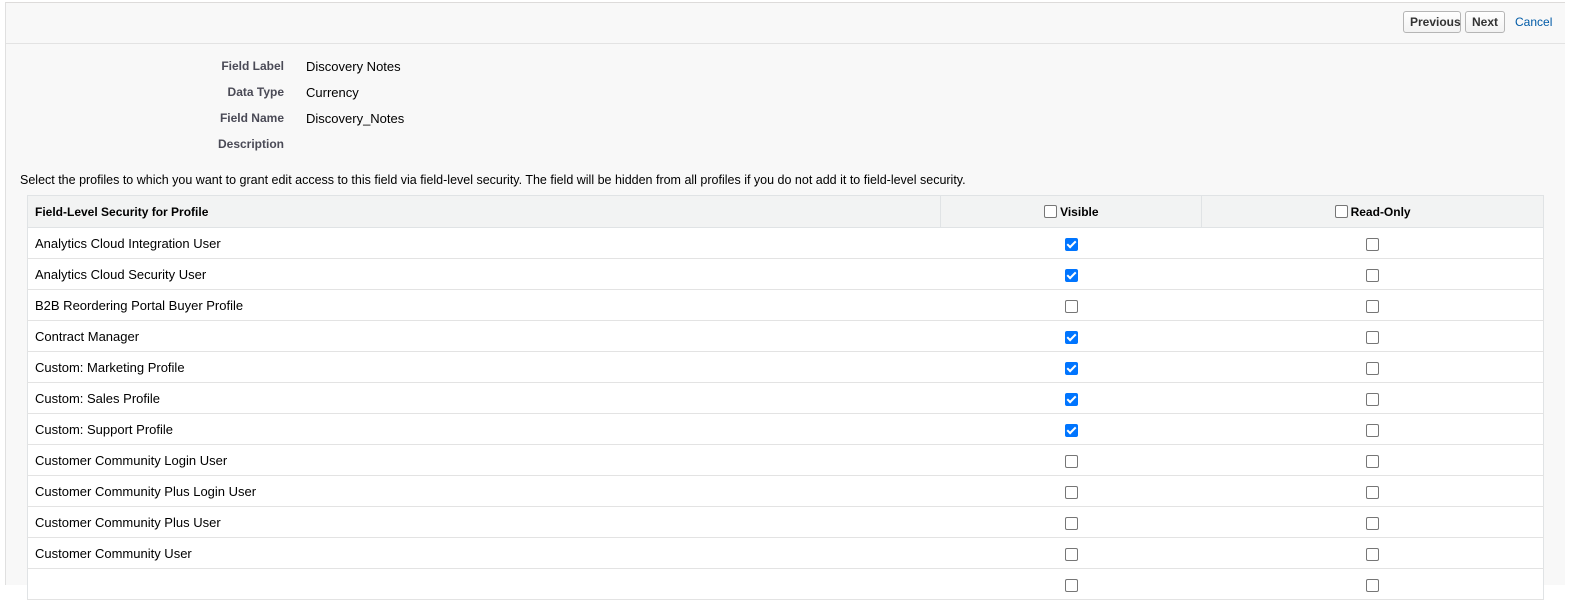 Image resolution: width=1583 pixels, height=600 pixels. What do you see at coordinates (506, 69) in the screenshot?
I see `field-label-row: Field Label Discovery Notes` at bounding box center [506, 69].